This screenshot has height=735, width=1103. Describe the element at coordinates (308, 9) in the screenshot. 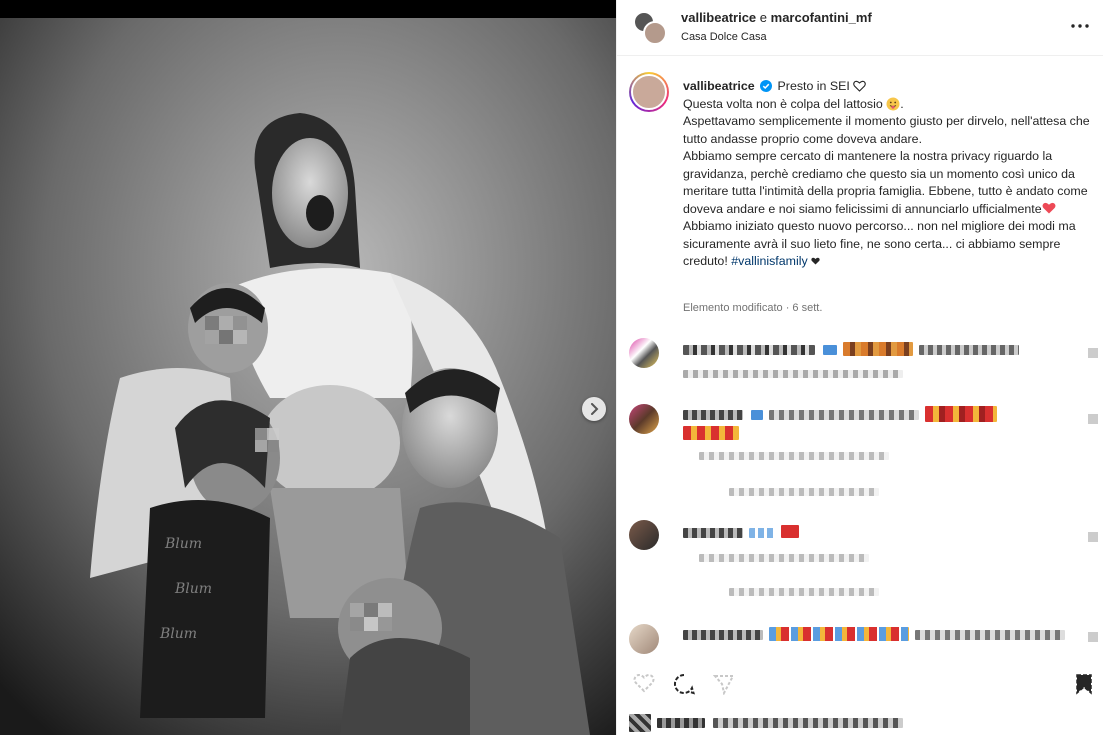

I see `media-top-bar` at that location.